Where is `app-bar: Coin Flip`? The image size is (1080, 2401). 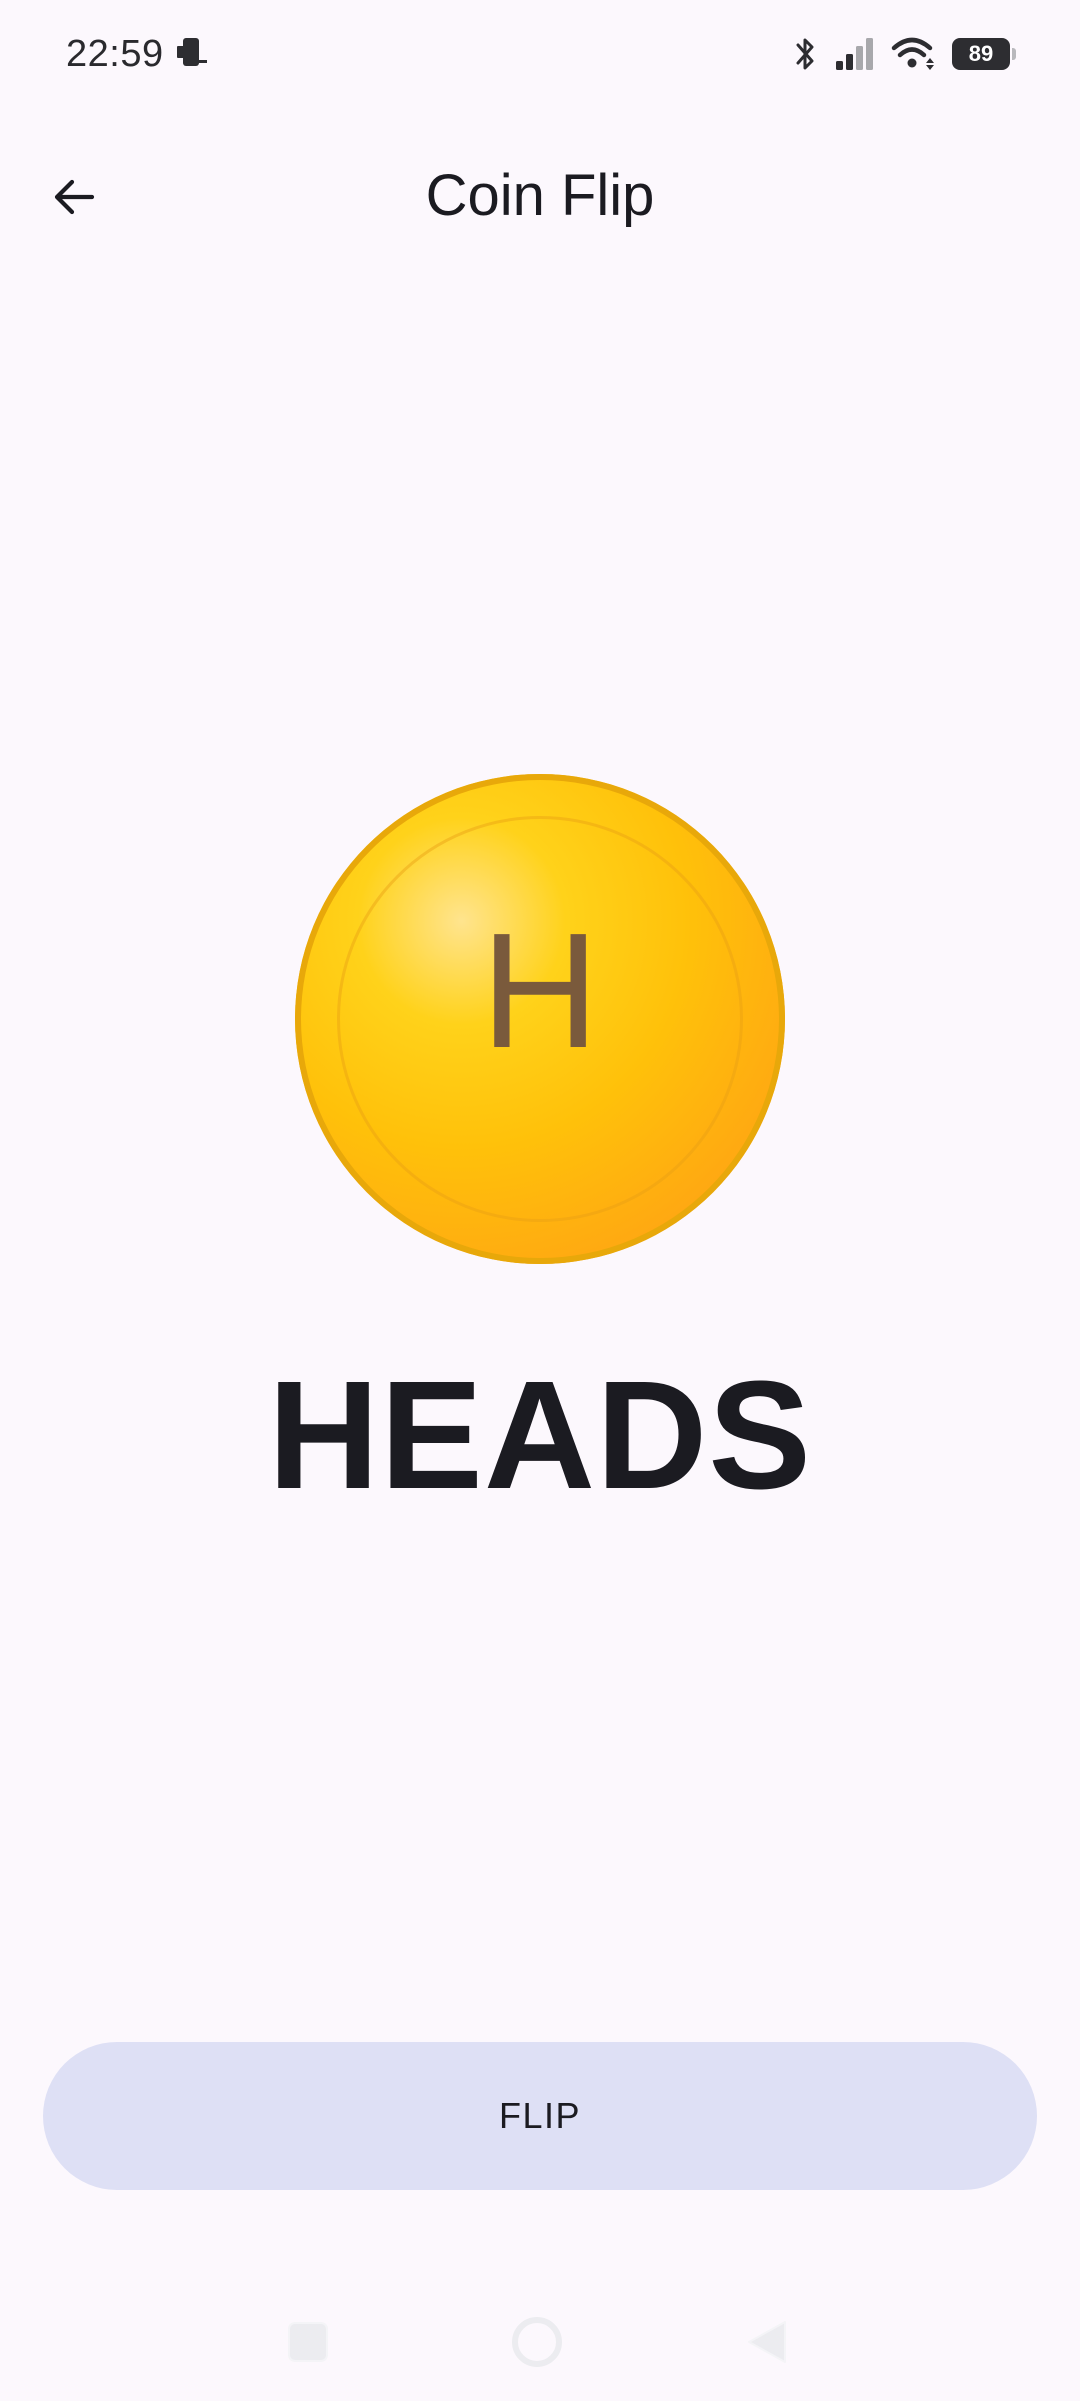
app-bar: Coin Flip is located at coordinates (540, 195).